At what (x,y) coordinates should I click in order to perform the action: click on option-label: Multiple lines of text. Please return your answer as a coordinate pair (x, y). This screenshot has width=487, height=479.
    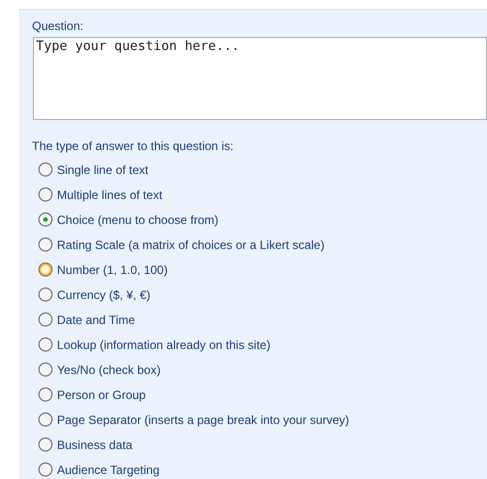
    Looking at the image, I should click on (109, 195).